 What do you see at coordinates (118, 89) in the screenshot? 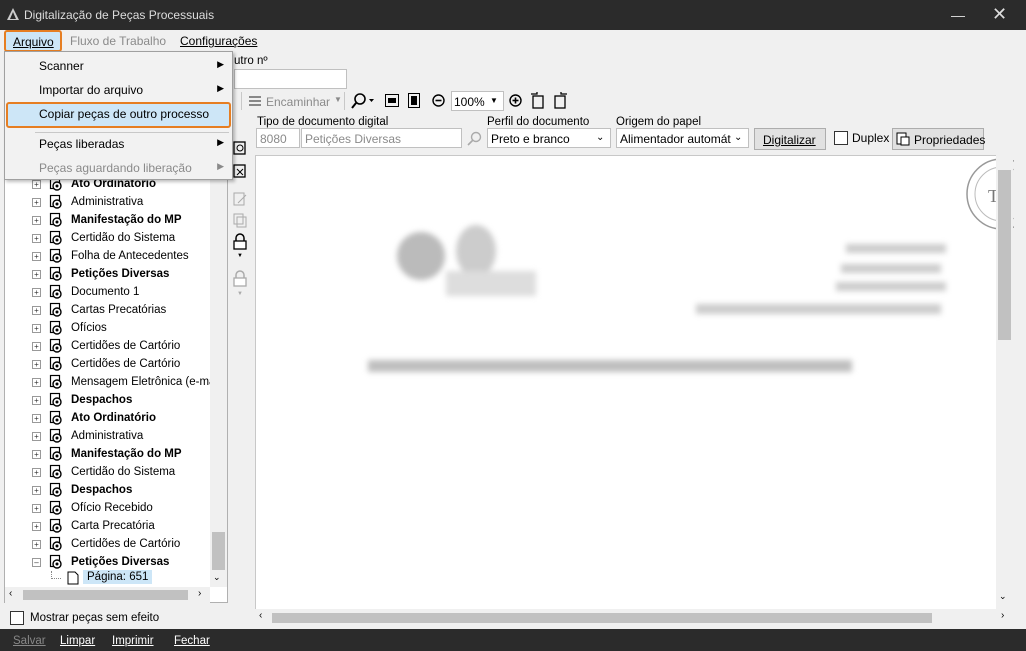
I see `menu-item-importar: Importar do arquivo ▶` at bounding box center [118, 89].